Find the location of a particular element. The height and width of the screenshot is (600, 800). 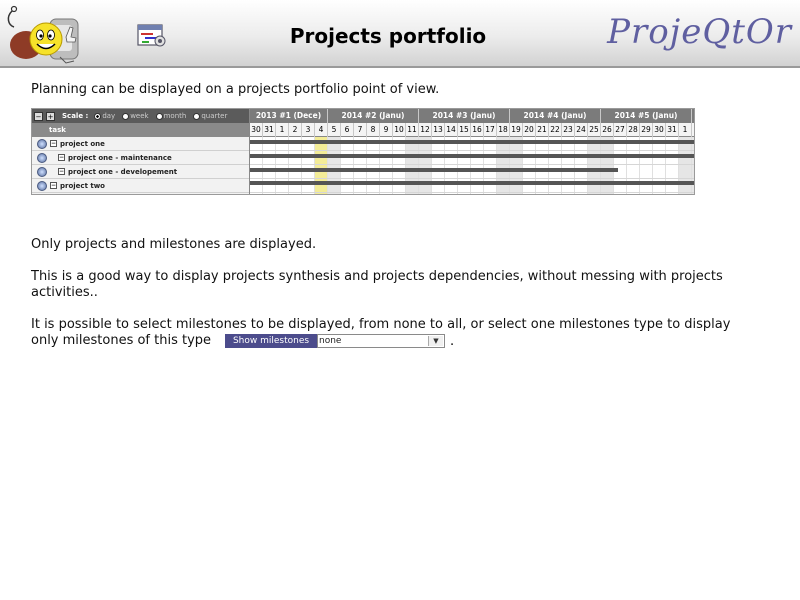

scale-option-quarter: quarter is located at coordinates (210, 116).